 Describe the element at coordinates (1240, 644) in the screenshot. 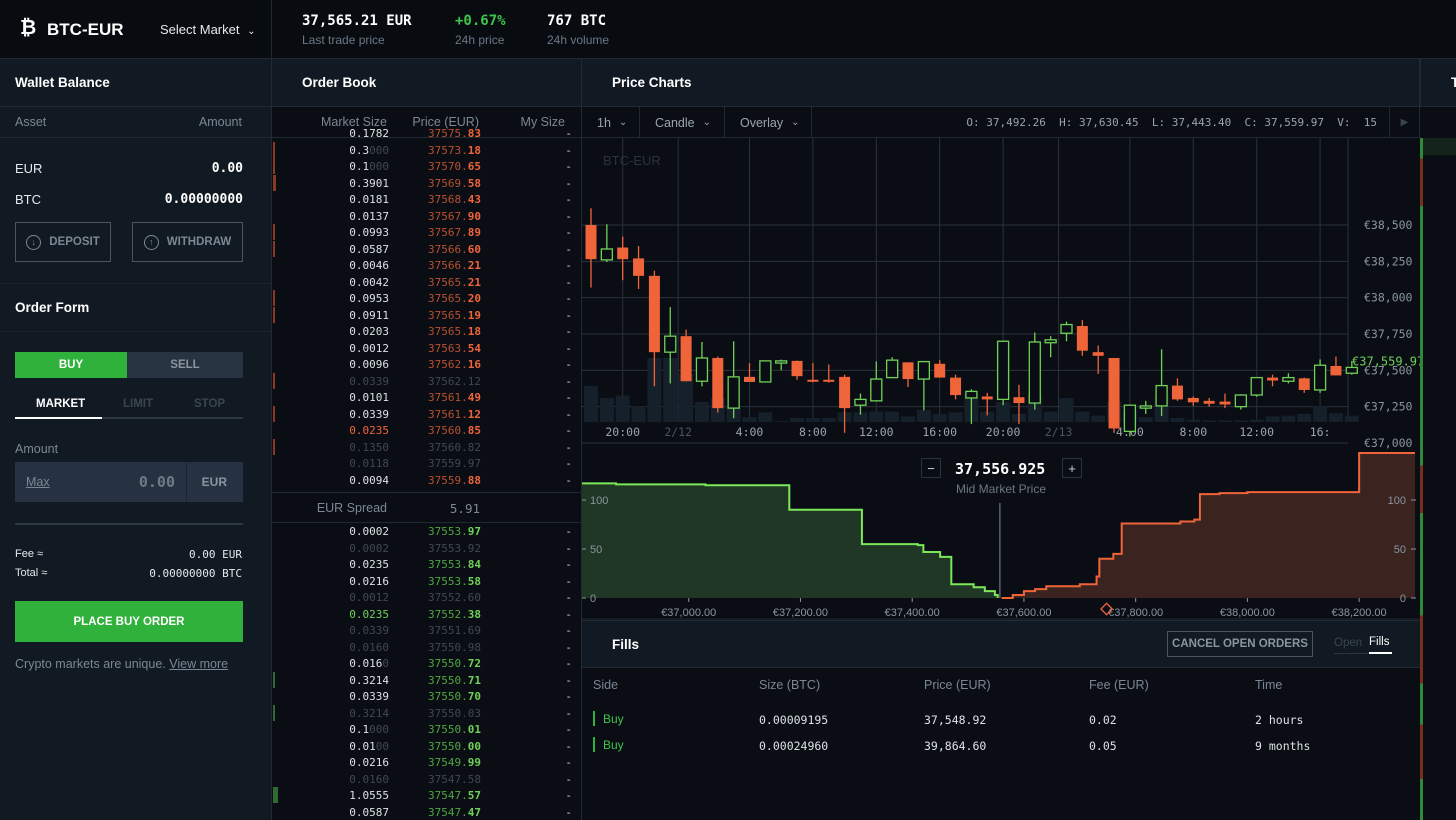

I see `cancel-open-orders-button: CANCEL OPEN ORDERS` at that location.